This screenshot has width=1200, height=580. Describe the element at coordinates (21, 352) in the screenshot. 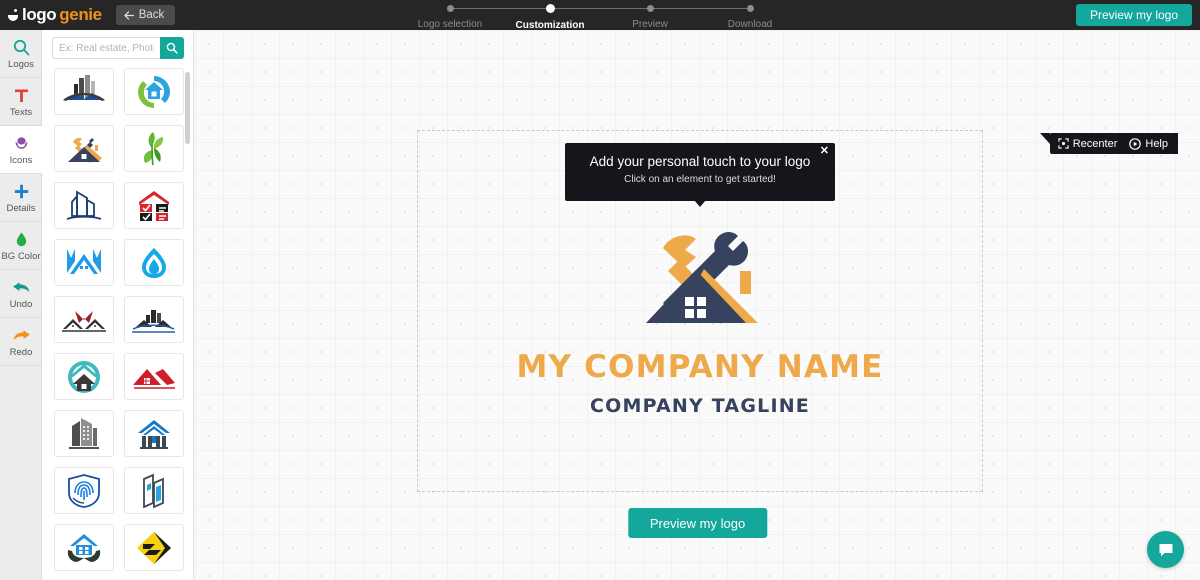

I see `sidebar-item-label: Redo` at that location.